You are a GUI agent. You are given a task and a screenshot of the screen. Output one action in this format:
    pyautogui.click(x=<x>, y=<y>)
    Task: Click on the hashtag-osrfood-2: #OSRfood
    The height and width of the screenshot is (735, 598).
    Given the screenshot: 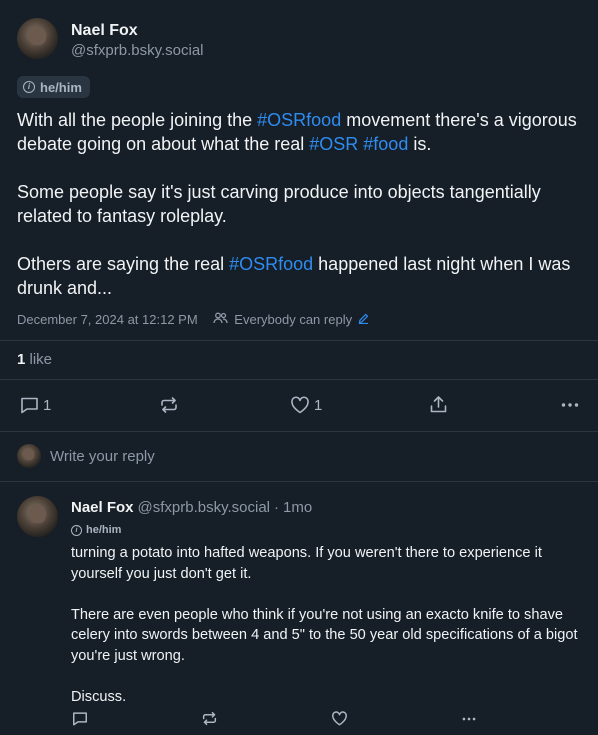 What is the action you would take?
    pyautogui.click(x=271, y=264)
    